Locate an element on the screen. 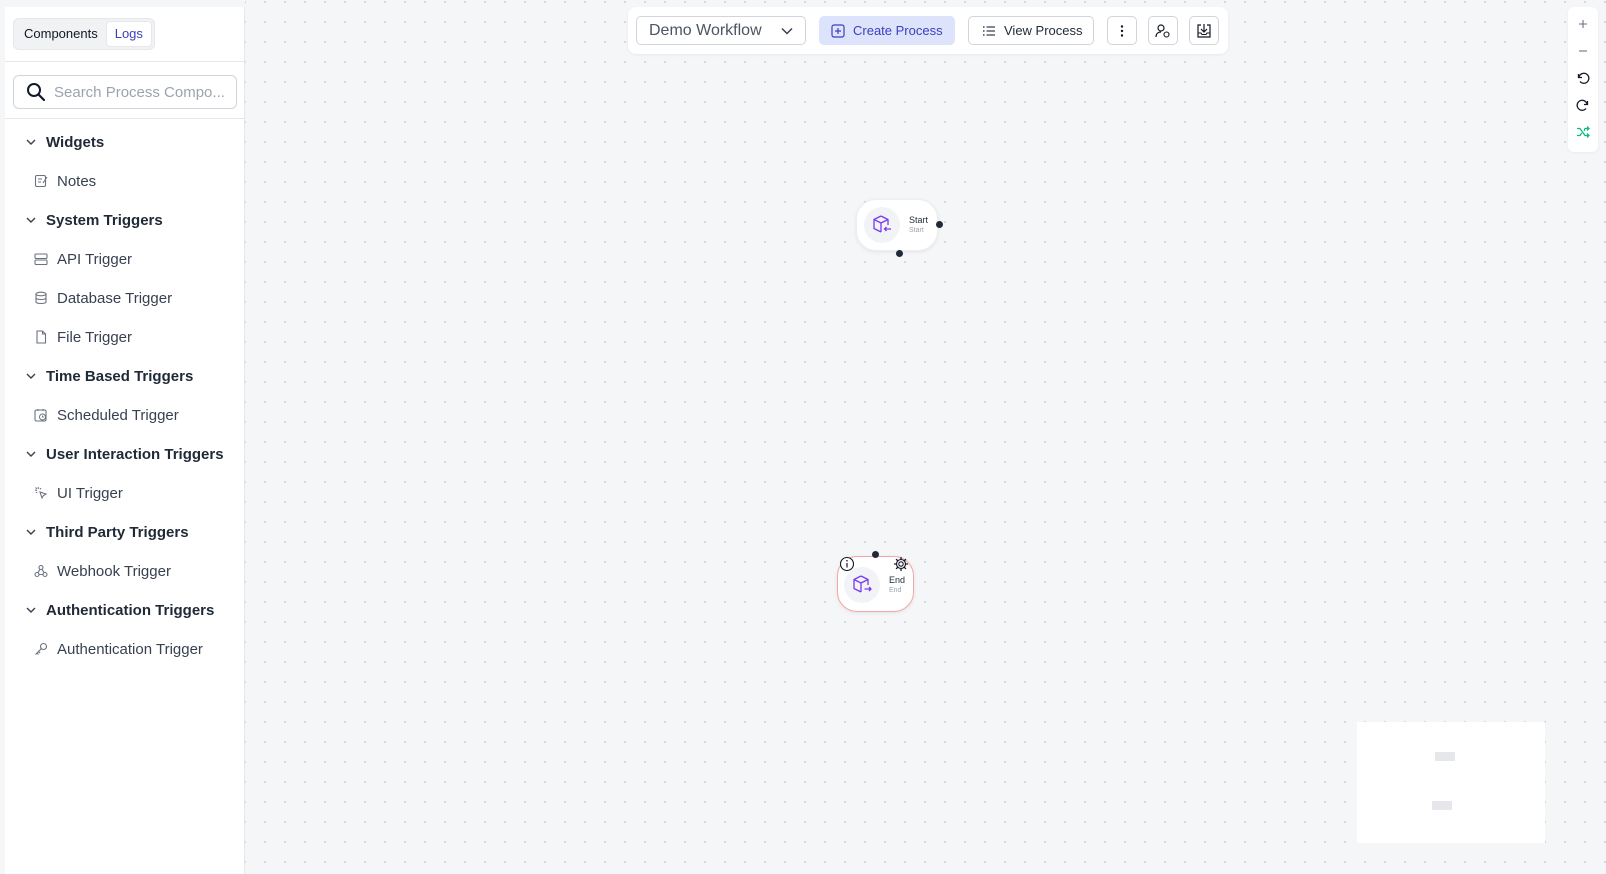  more-options-button is located at coordinates (1122, 30).